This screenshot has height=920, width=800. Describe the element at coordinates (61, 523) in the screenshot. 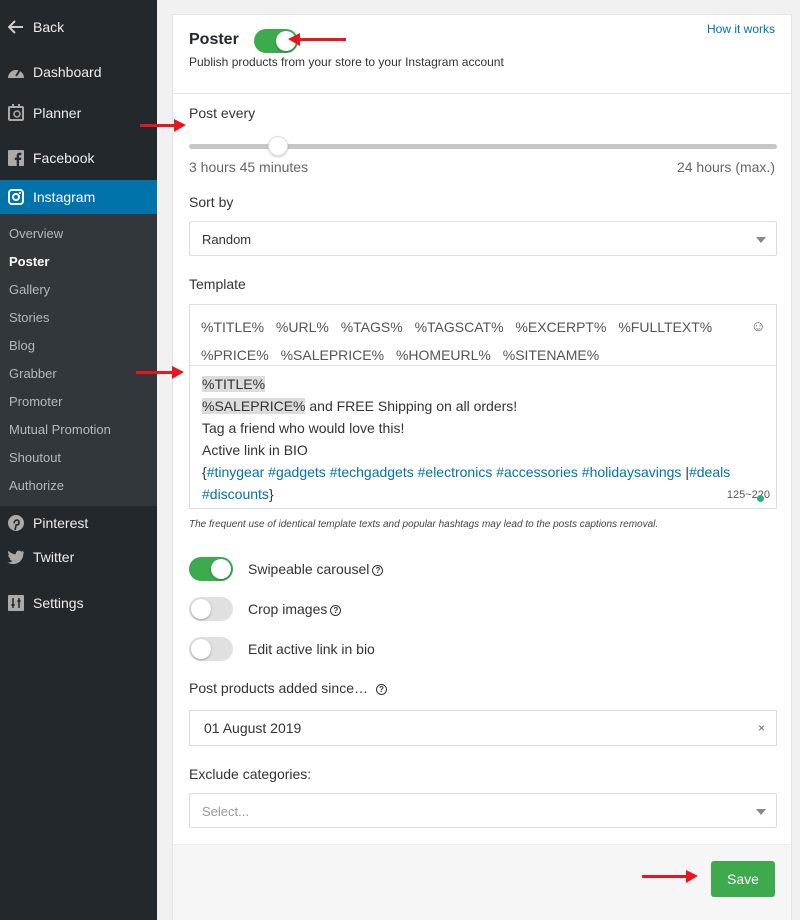

I see `sidebar-item-label: Pinterest` at that location.